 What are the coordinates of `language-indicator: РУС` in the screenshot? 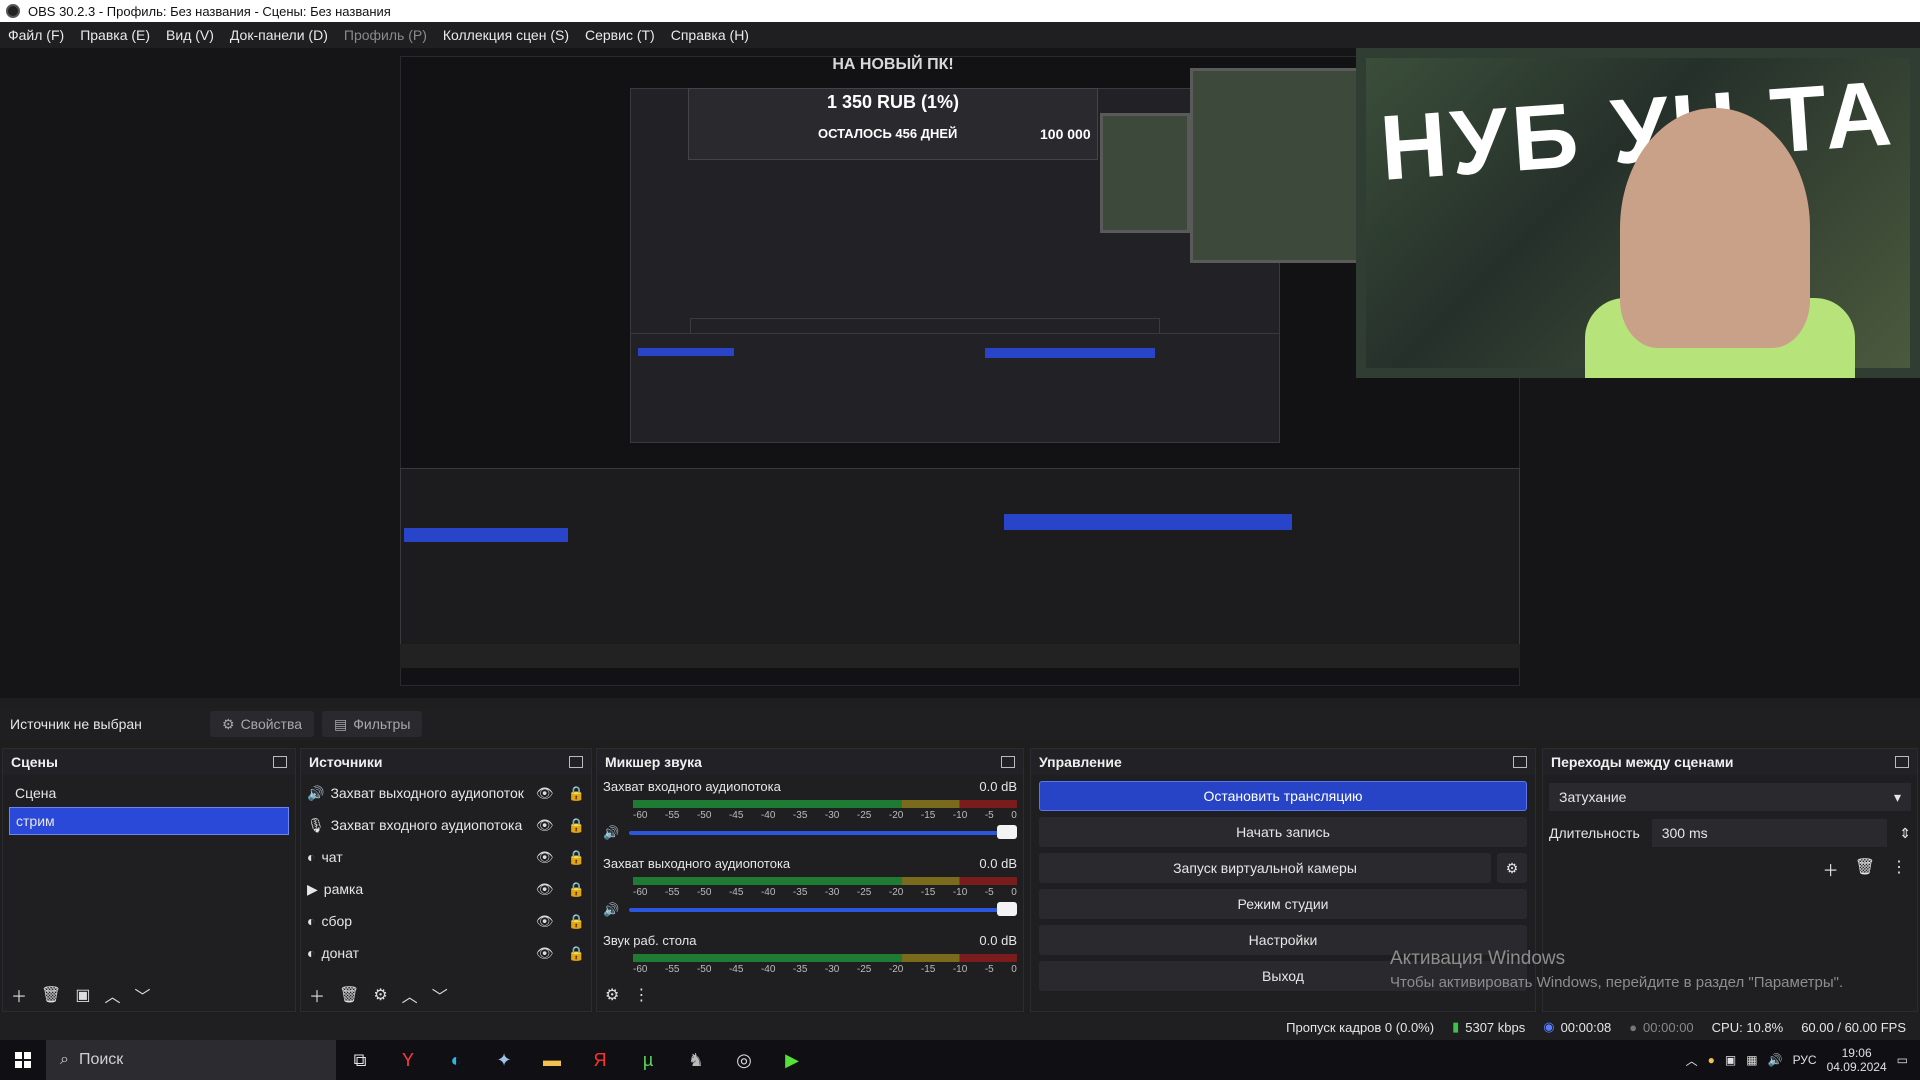 It's located at (1805, 1060).